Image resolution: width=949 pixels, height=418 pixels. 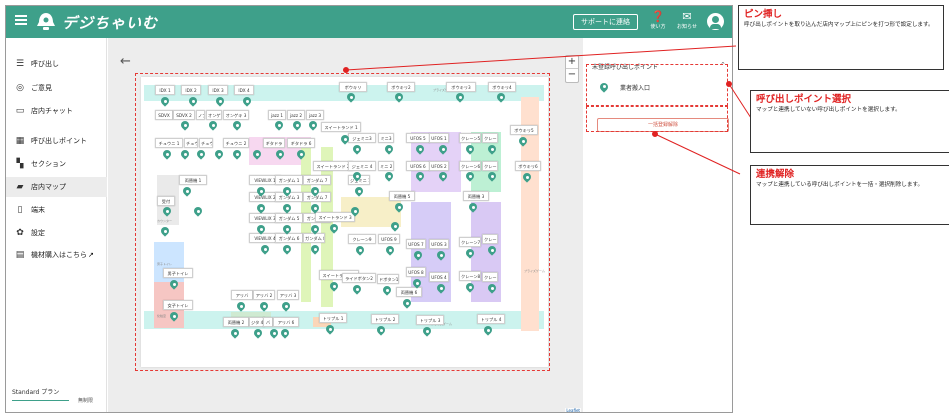 What do you see at coordinates (775, 174) in the screenshot?
I see `annotation-title: 連携解除` at bounding box center [775, 174].